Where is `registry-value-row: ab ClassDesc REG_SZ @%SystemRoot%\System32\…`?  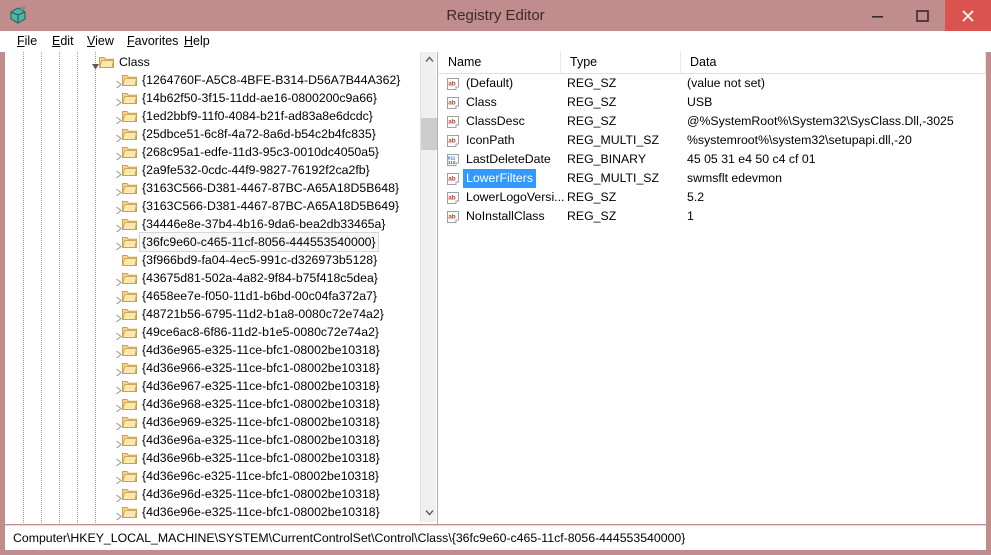
registry-value-row: ab ClassDesc REG_SZ @%SystemRoot%\System32\… is located at coordinates (712, 121).